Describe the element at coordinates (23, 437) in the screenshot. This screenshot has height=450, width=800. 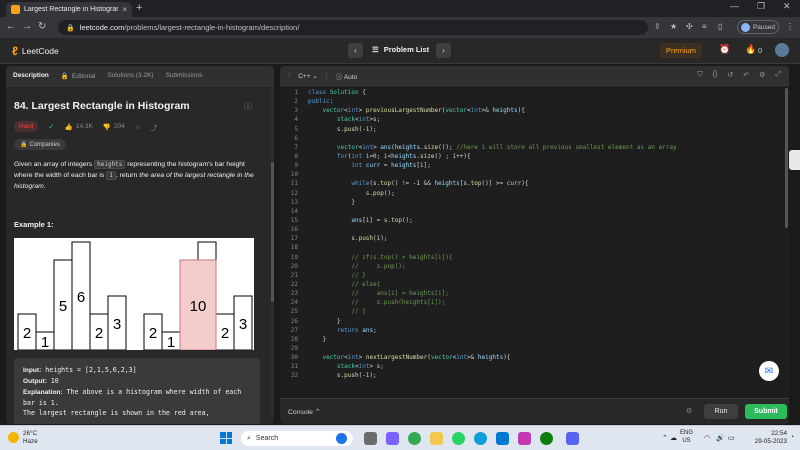
I see `weather-widget: 26°C Haze` at that location.